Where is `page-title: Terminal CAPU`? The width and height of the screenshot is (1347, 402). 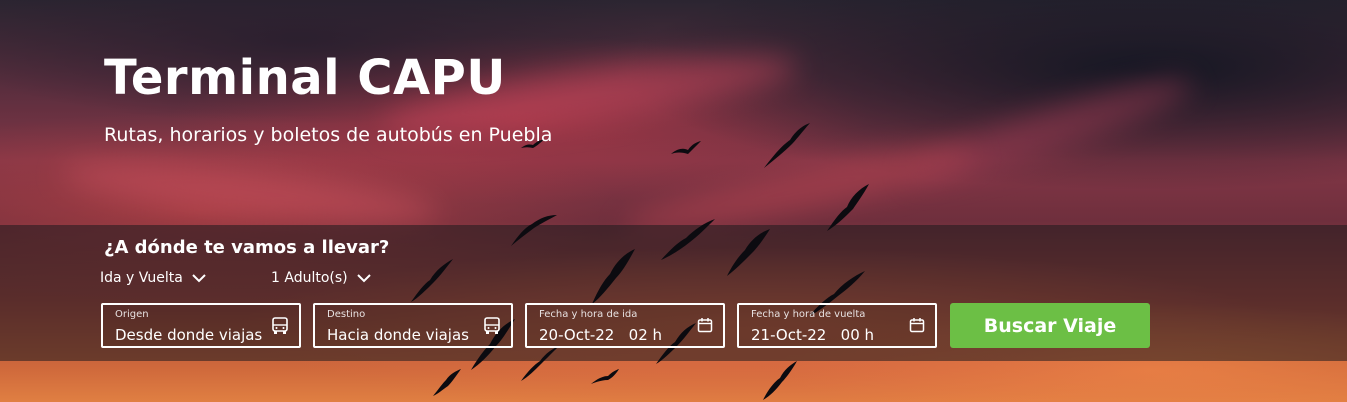
page-title: Terminal CAPU is located at coordinates (305, 78).